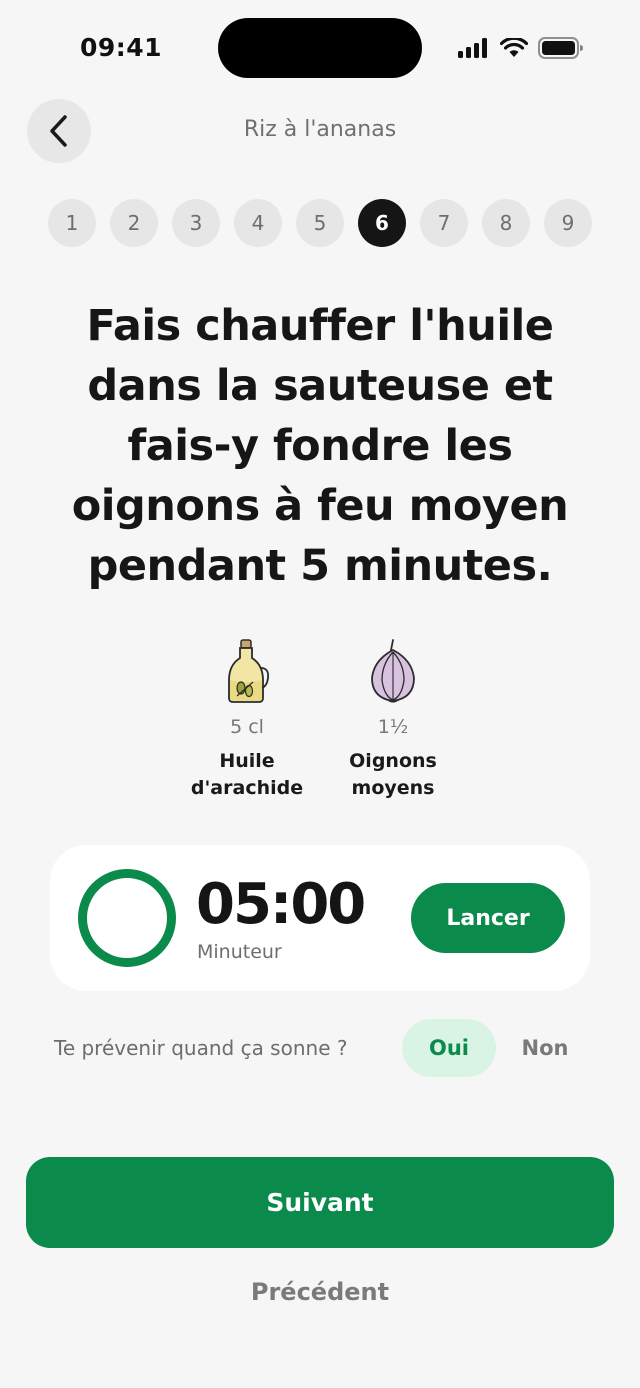  What do you see at coordinates (247, 774) in the screenshot?
I see `ingredient-name: Huile d'arachide` at bounding box center [247, 774].